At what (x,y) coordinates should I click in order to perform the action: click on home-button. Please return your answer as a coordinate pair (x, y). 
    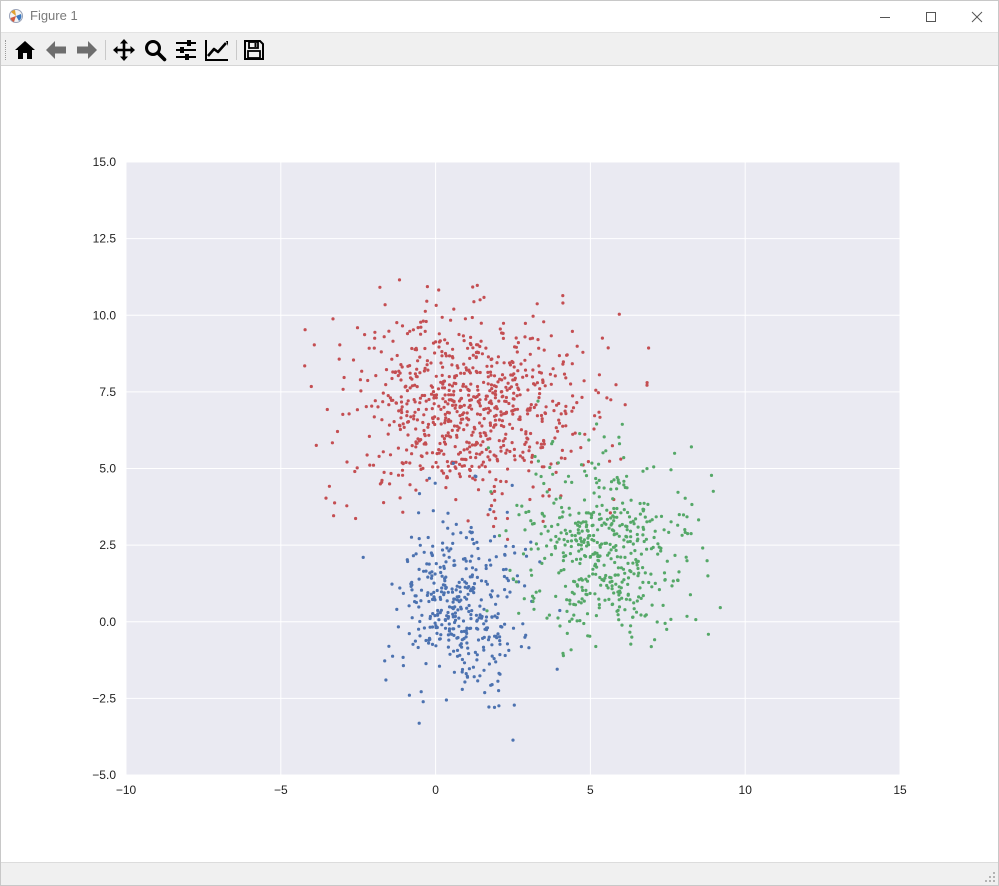
    Looking at the image, I should click on (25, 50).